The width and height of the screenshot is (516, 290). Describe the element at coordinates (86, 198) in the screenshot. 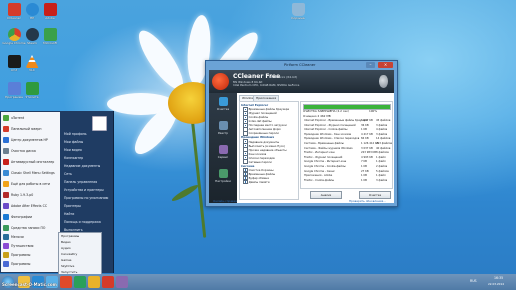

I see `start-place: Программы по умолчанию` at that location.